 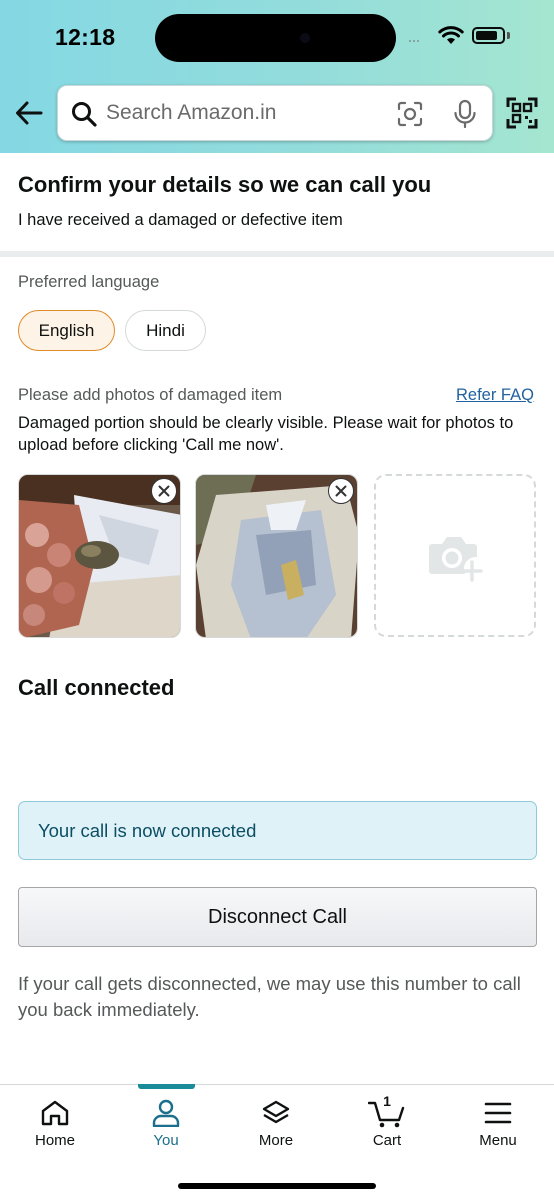 I want to click on nav-more-label: More, so click(x=276, y=1140).